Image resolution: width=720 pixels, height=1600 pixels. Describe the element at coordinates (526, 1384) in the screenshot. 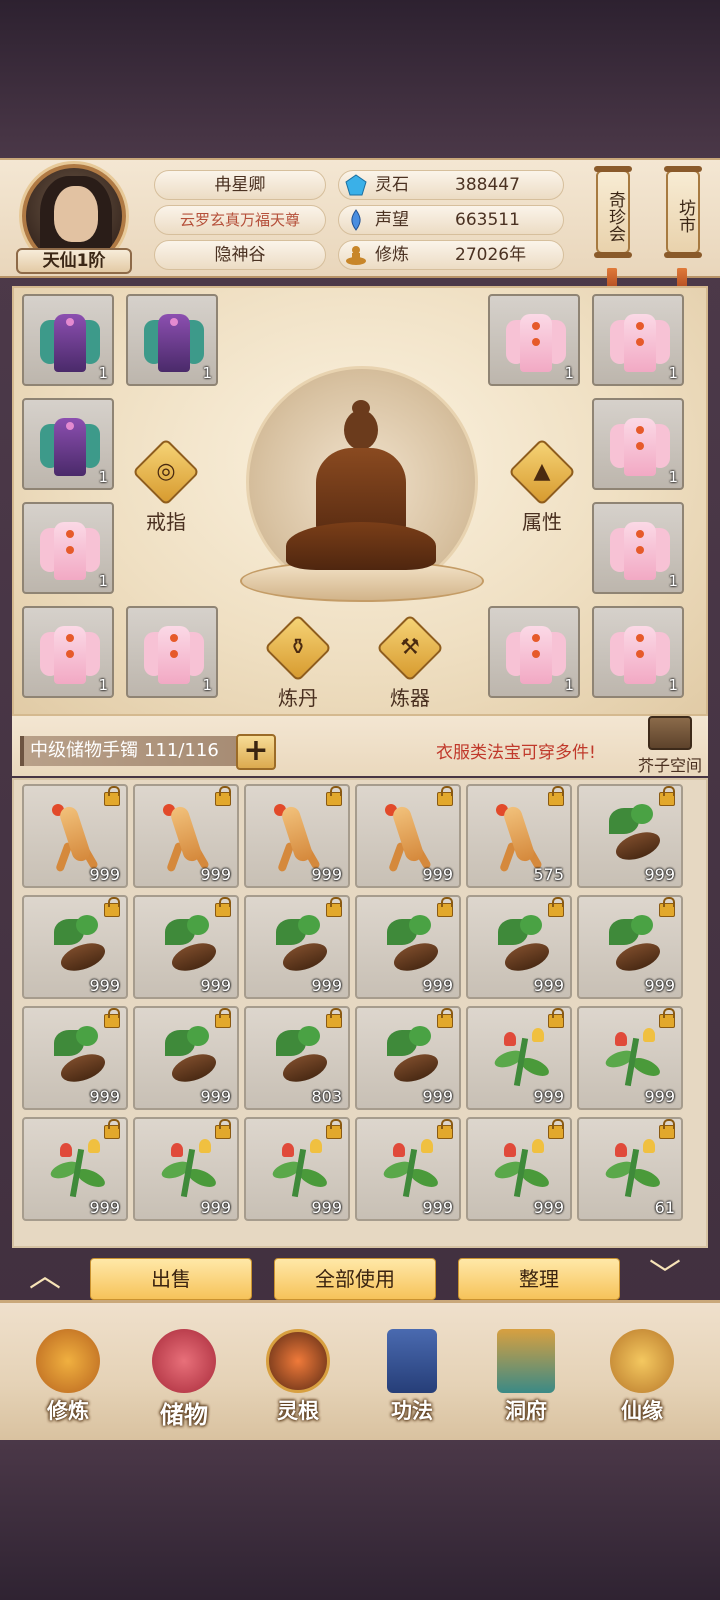

I see `nav-cave-mansion: 洞府` at that location.